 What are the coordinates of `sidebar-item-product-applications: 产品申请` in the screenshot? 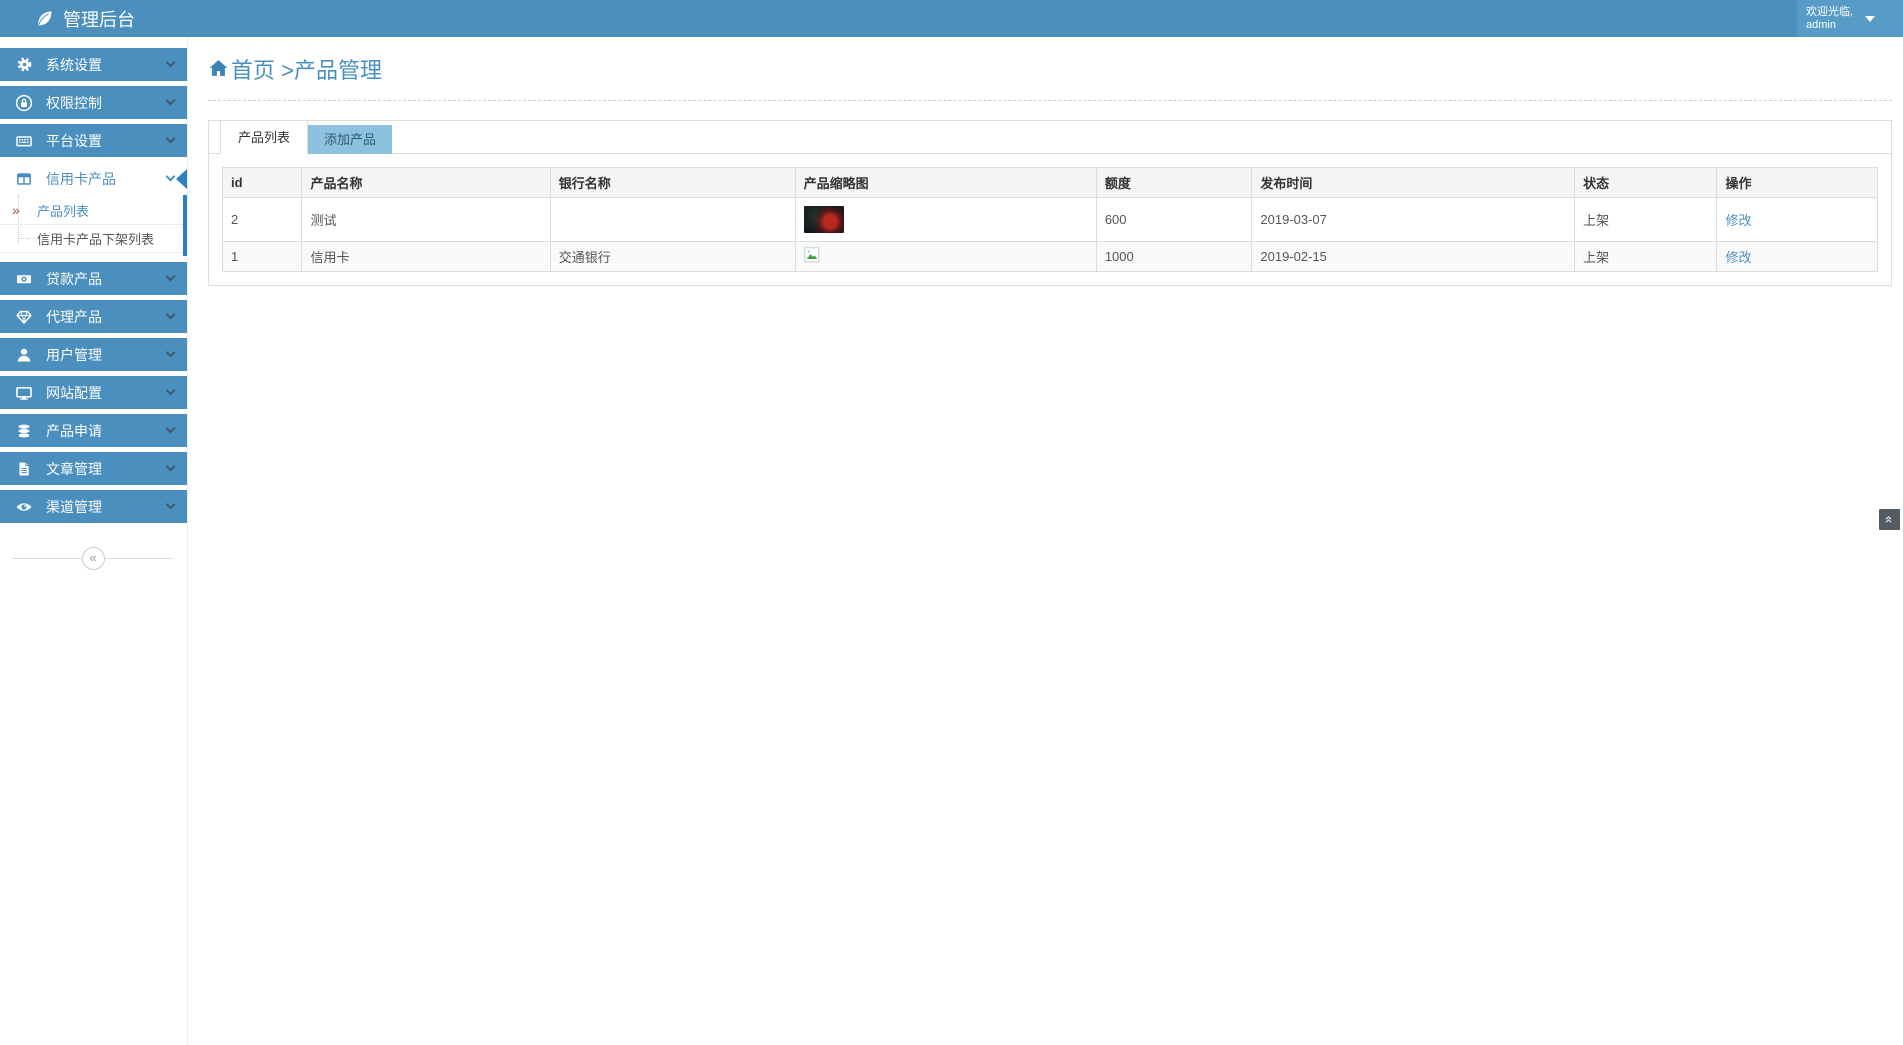 It's located at (93, 430).